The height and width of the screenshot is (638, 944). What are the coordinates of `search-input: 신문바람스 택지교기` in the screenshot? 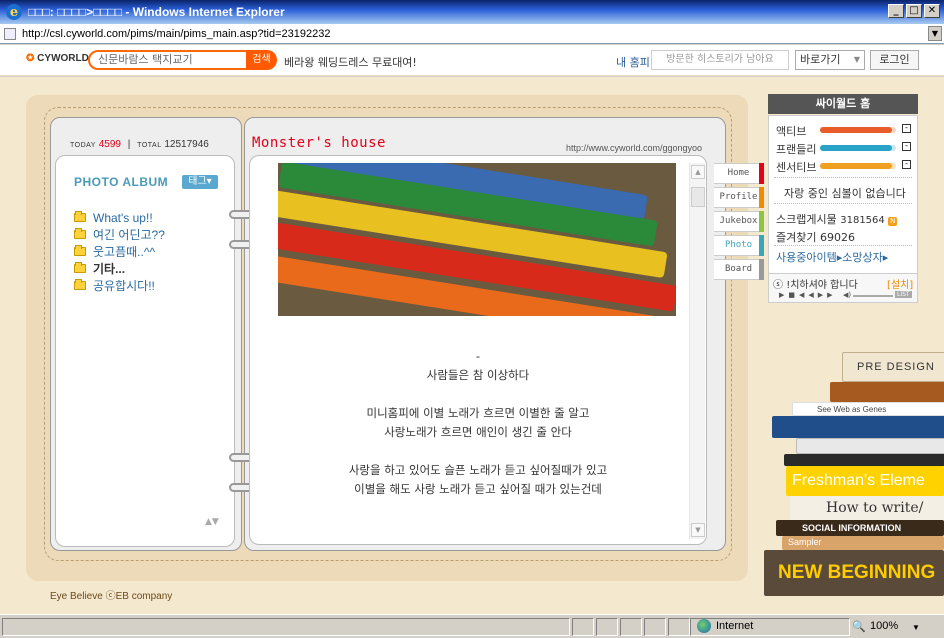 It's located at (168, 60).